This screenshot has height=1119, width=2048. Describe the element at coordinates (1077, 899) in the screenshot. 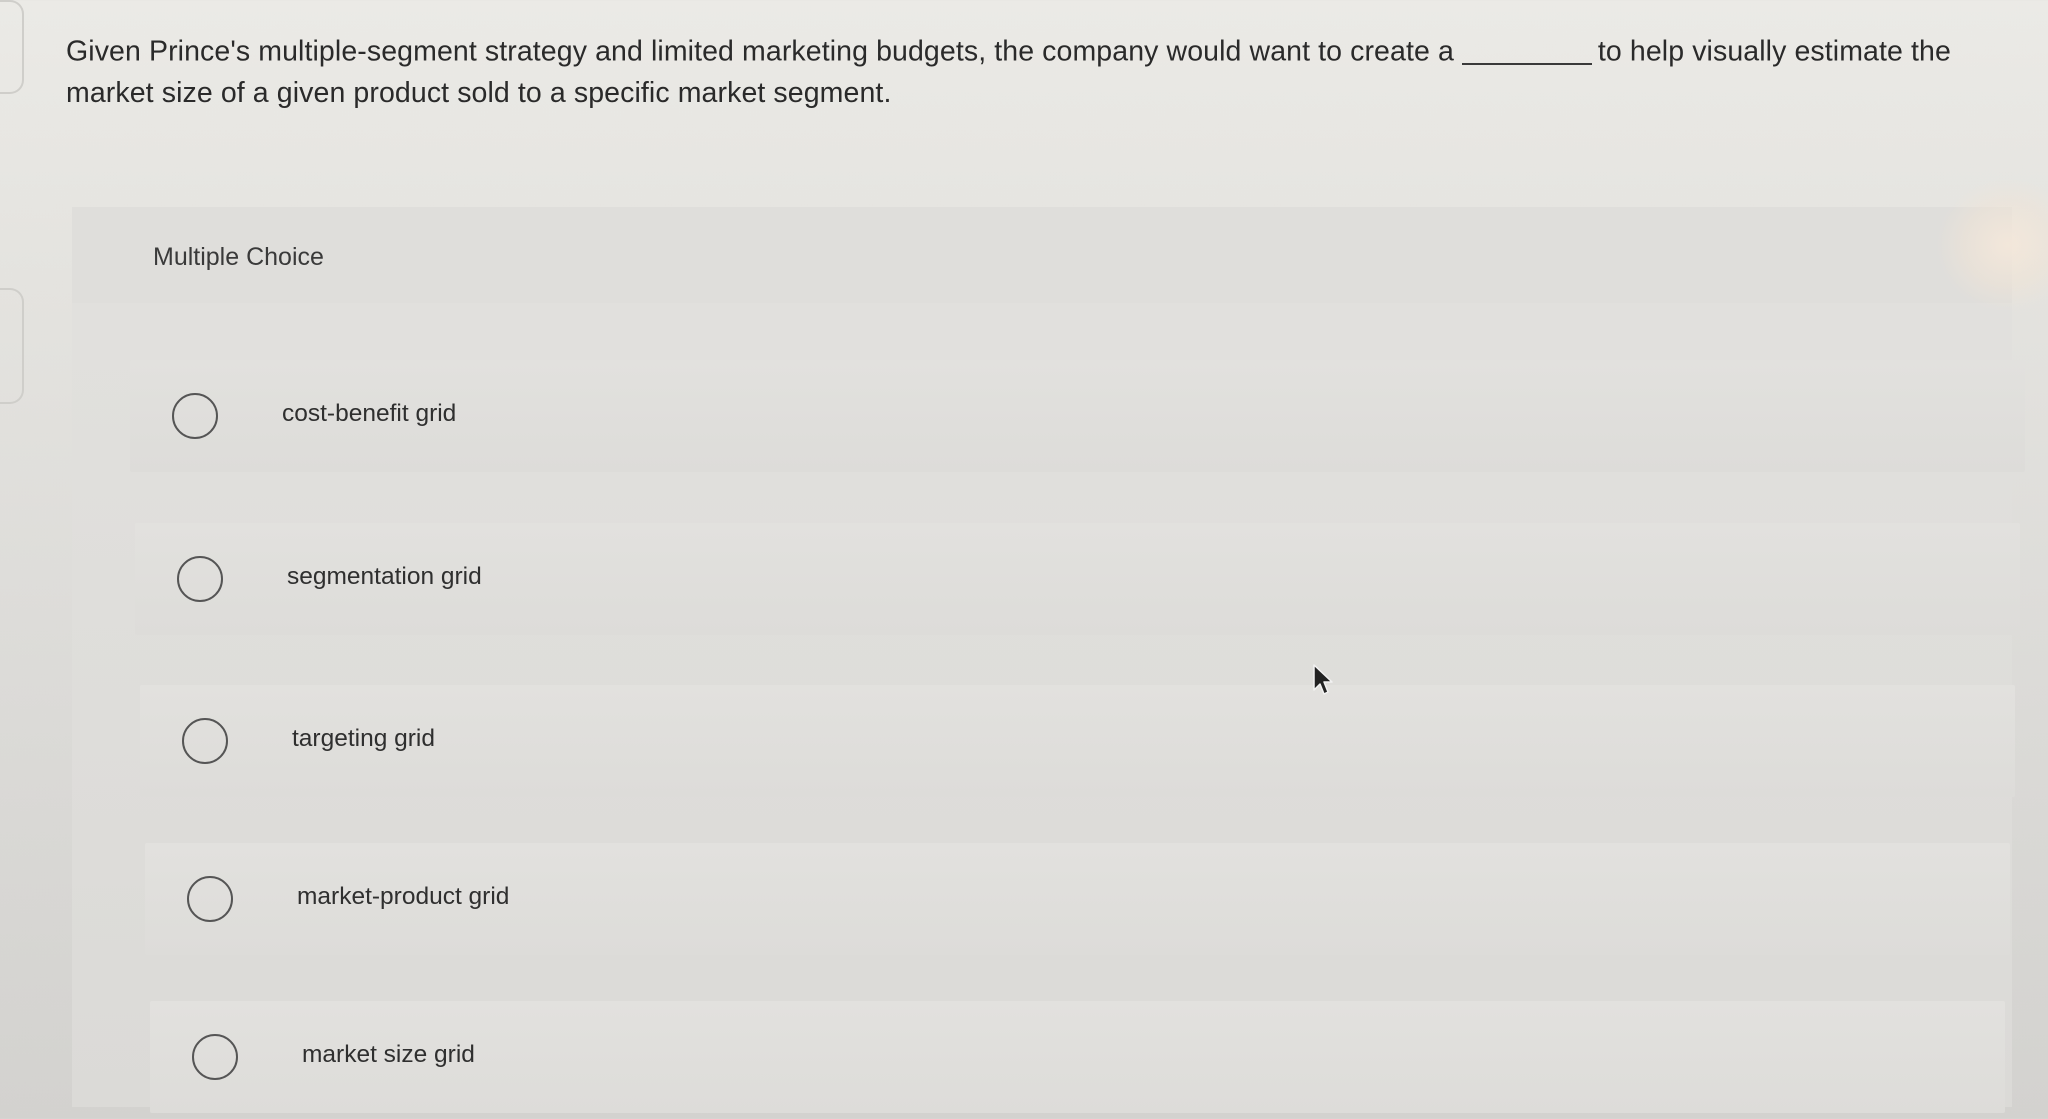

I see `choice-option-market-product-grid: market-product grid` at that location.